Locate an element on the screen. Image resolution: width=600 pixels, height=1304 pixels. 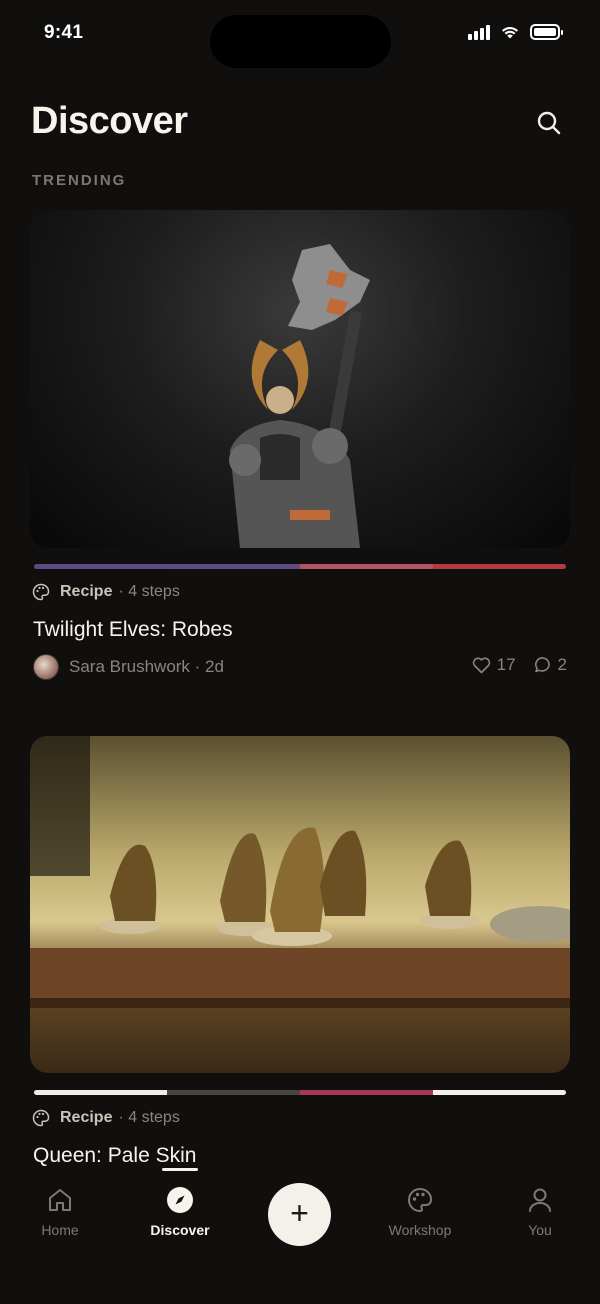
plus-icon: + is located at coordinates (299, 1213).